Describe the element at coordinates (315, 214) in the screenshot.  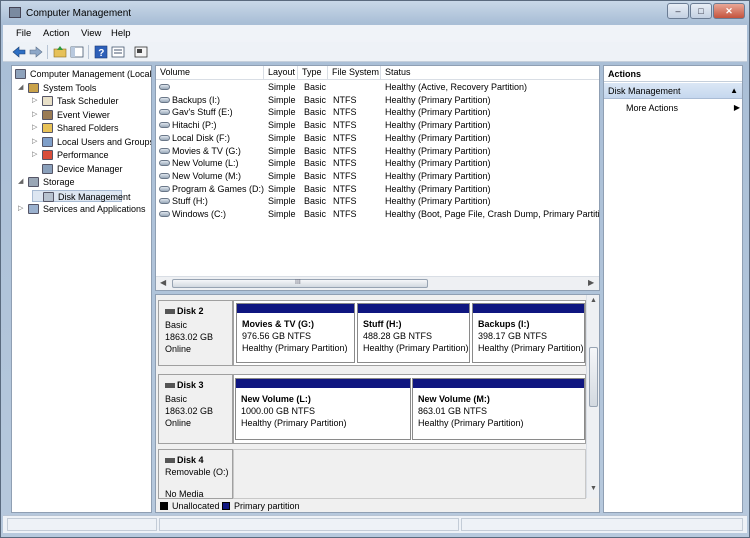
I see `cell-type: Basic` at that location.